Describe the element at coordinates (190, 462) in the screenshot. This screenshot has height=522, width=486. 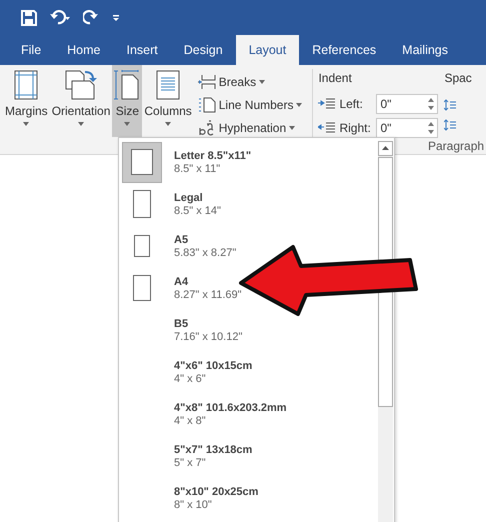
I see `paper-dimensions: 5" x 7"` at that location.